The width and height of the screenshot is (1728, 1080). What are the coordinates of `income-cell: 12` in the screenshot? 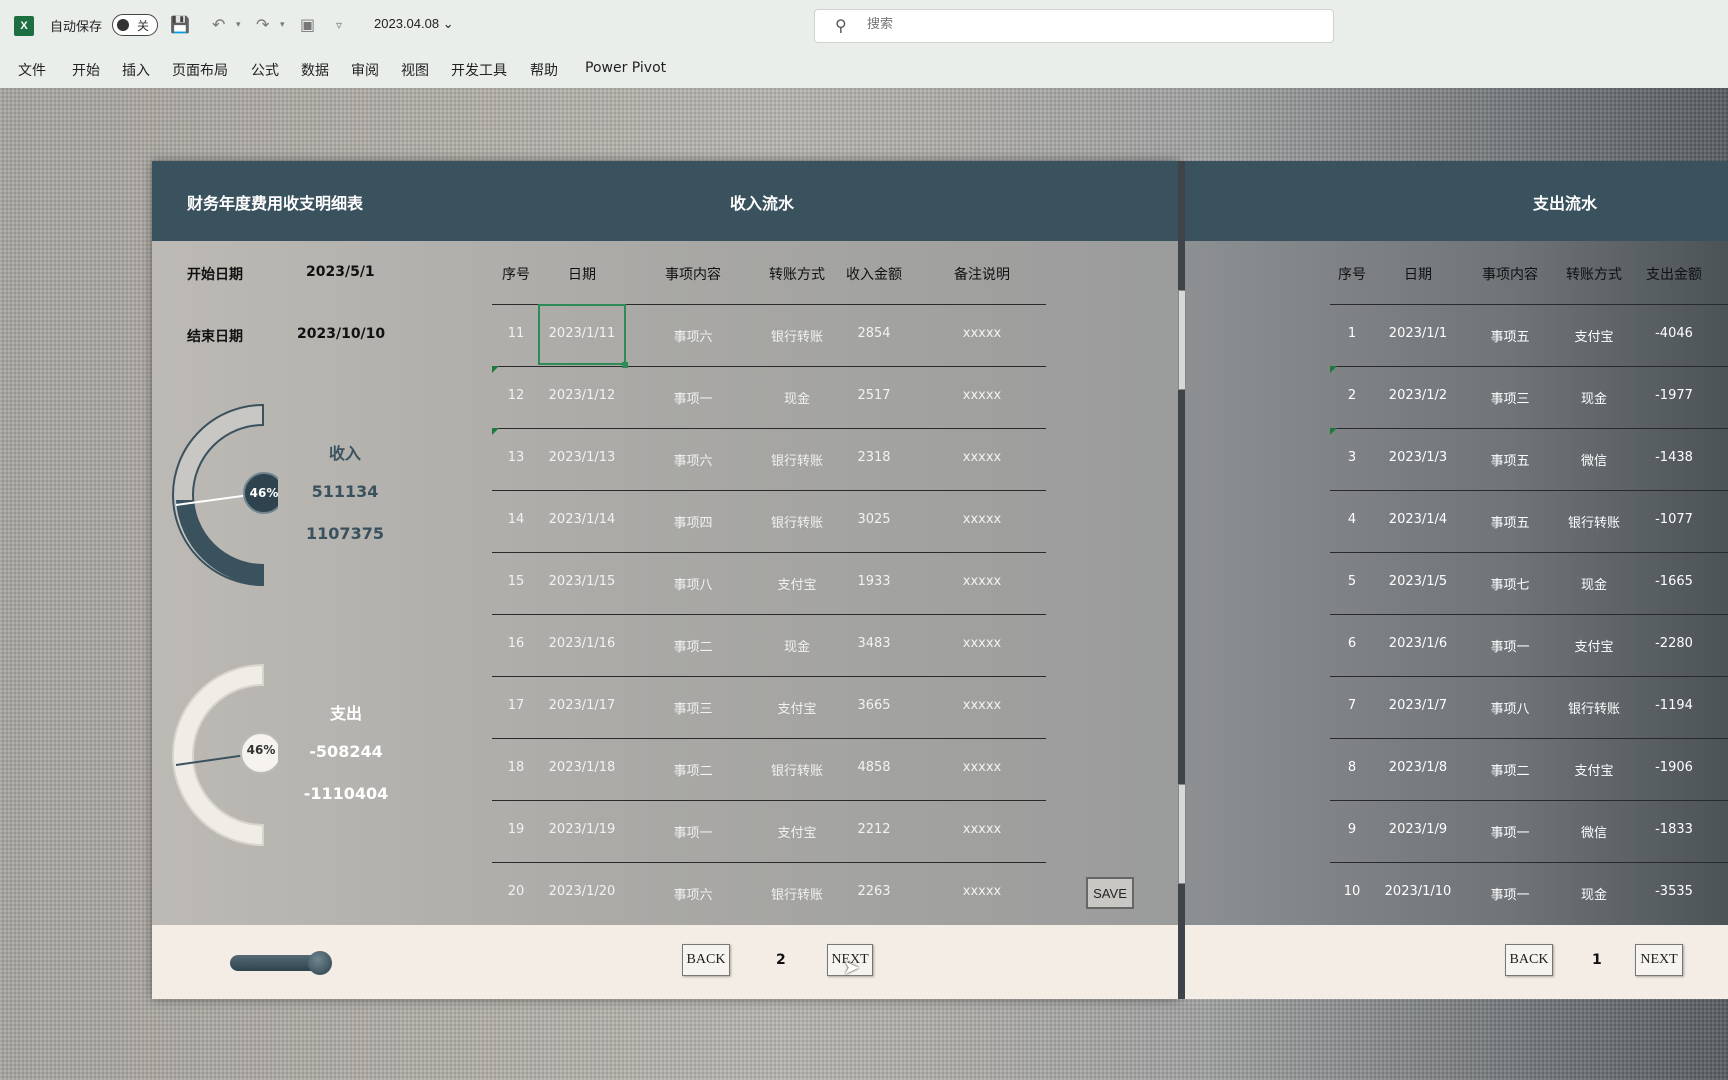 It's located at (516, 395).